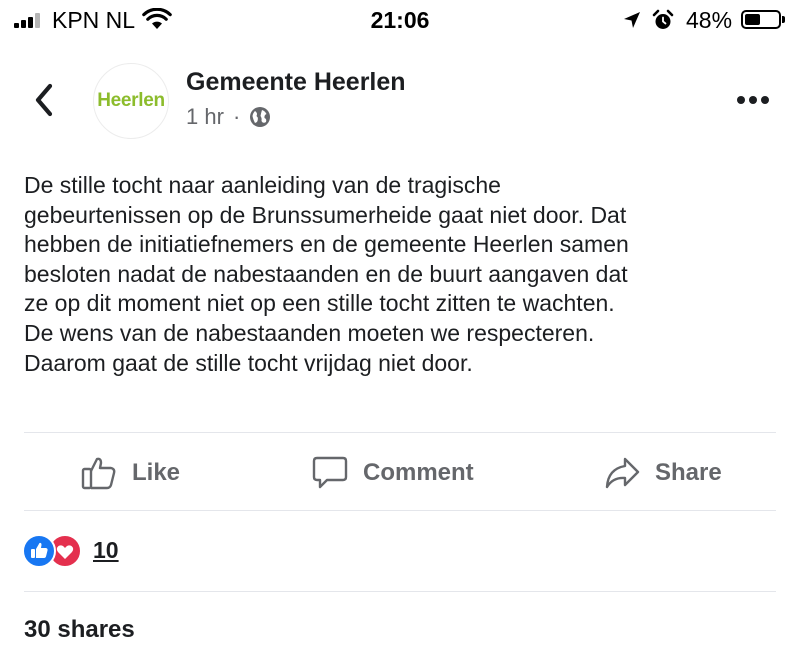 The image size is (800, 667). I want to click on clock: 21:06, so click(400, 20).